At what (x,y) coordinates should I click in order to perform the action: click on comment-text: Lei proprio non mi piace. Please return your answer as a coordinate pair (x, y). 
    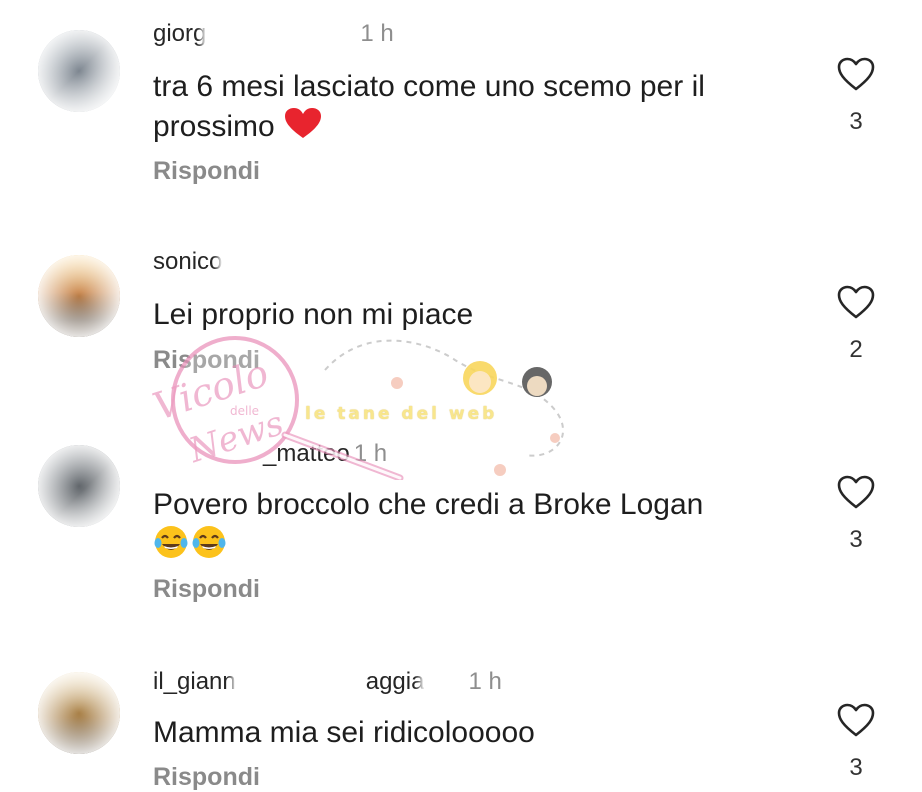
    Looking at the image, I should click on (483, 315).